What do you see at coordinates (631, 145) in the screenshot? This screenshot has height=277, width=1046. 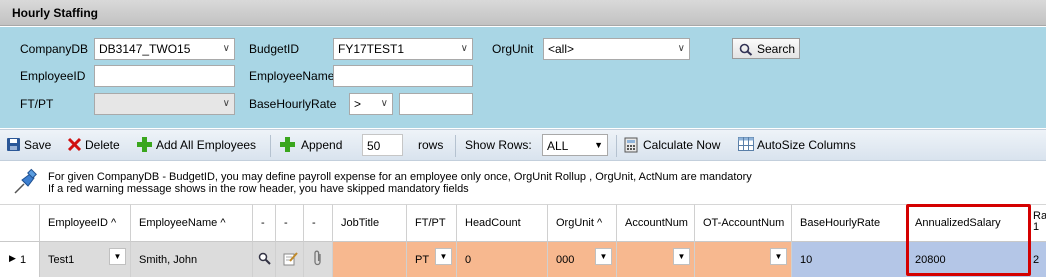 I see `calculator-icon` at bounding box center [631, 145].